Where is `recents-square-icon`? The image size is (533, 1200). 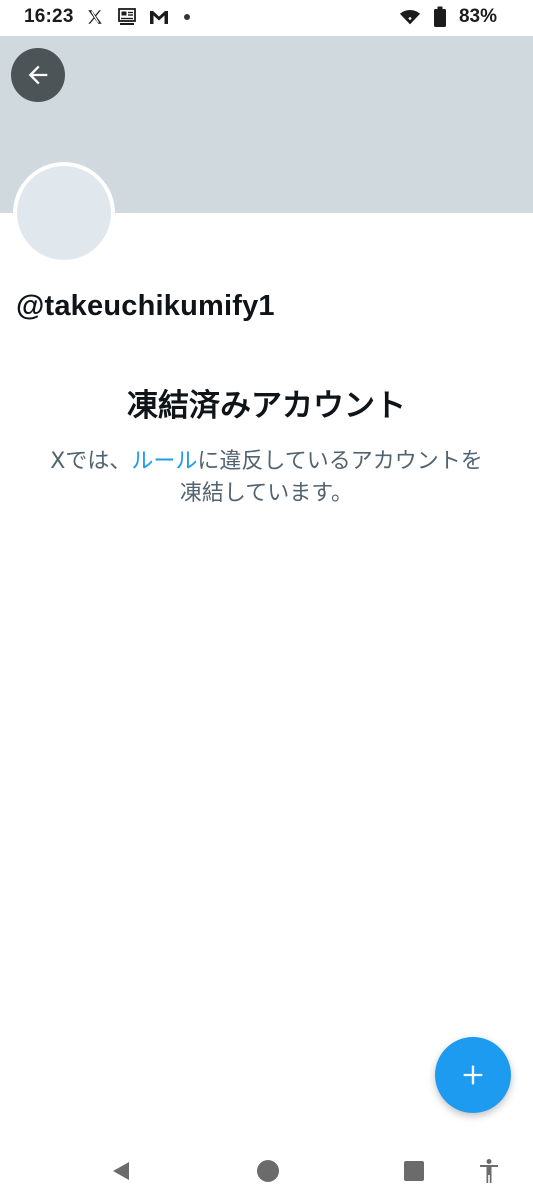
recents-square-icon is located at coordinates (414, 1171).